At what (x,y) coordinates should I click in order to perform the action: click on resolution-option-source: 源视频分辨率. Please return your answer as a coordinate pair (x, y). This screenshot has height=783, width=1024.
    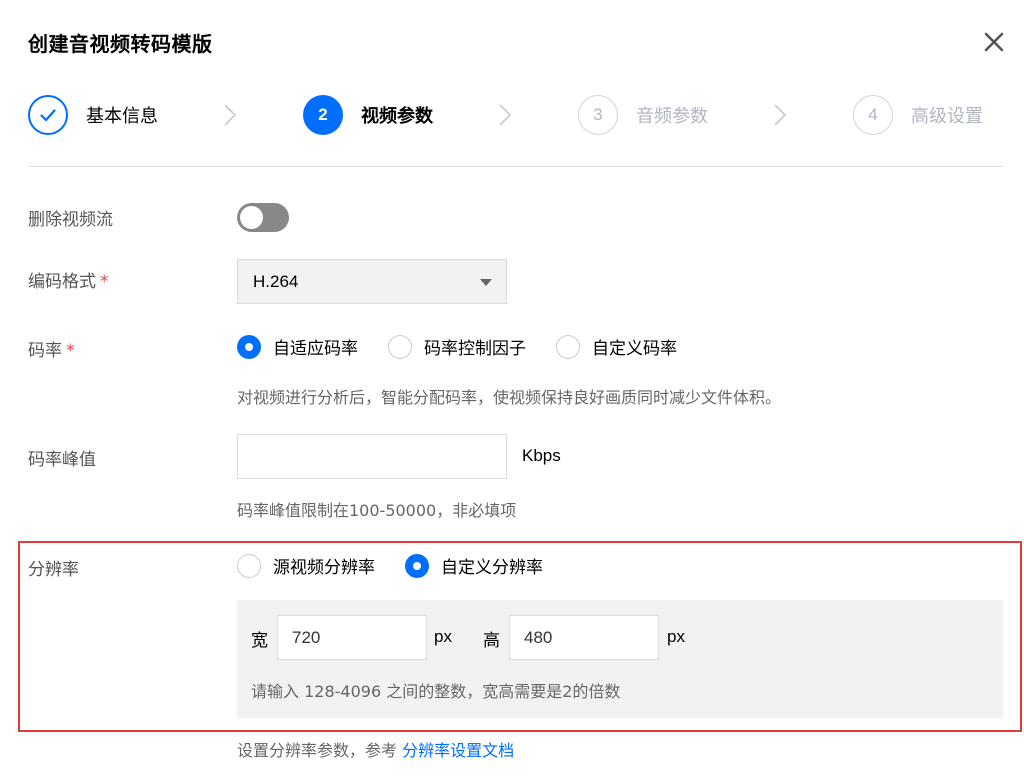
    Looking at the image, I should click on (306, 565).